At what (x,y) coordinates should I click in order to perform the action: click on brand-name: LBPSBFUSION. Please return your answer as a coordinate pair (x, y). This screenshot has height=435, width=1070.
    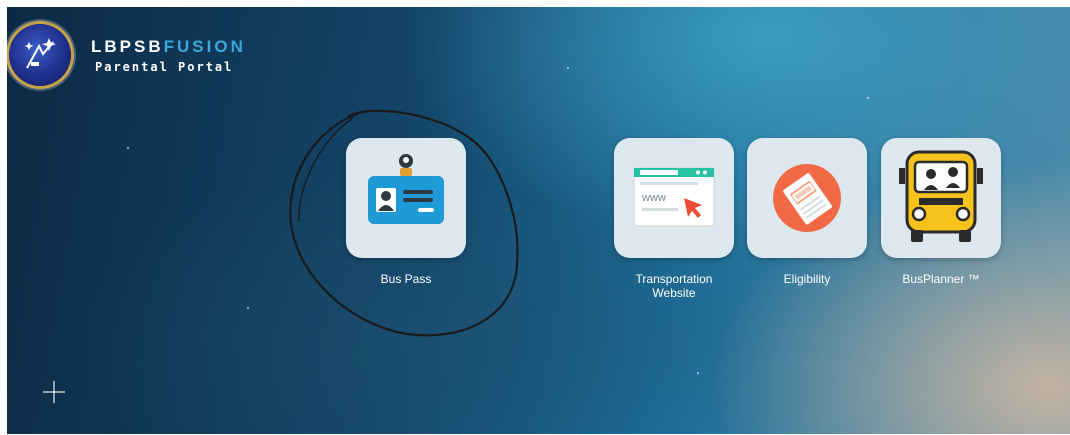
    Looking at the image, I should click on (168, 47).